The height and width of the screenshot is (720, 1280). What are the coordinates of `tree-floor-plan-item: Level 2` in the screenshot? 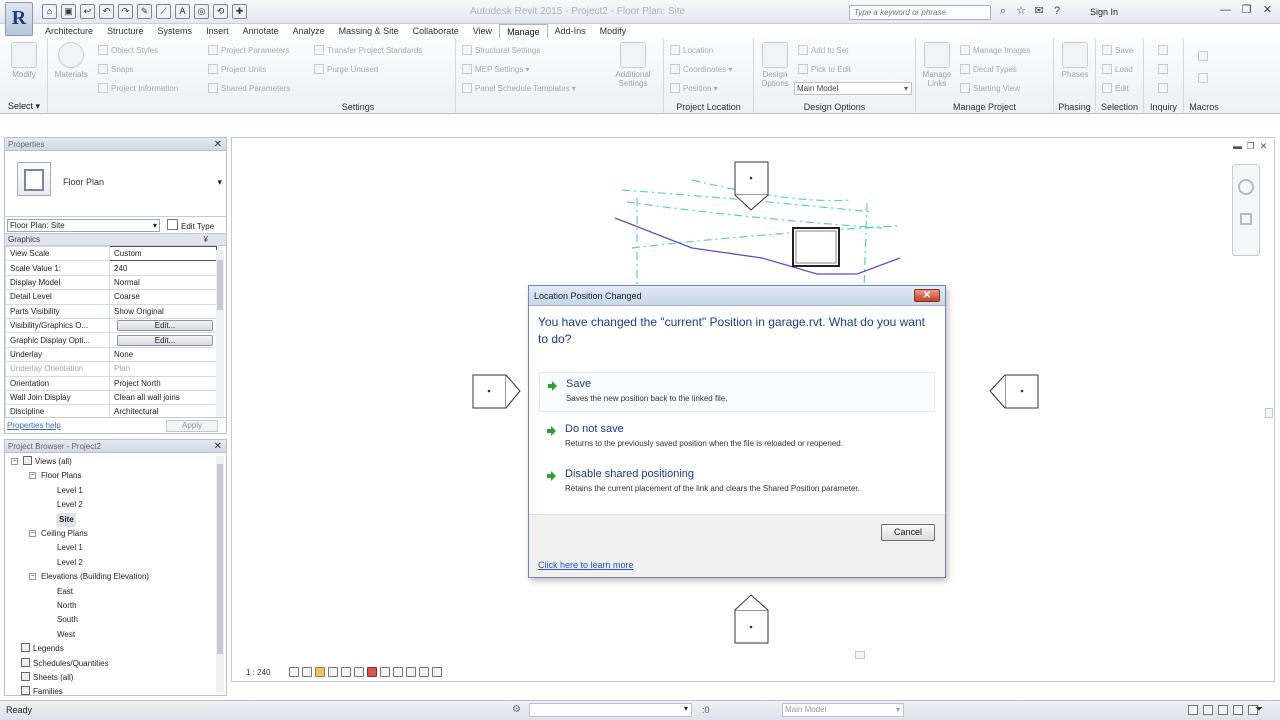 It's located at (70, 505).